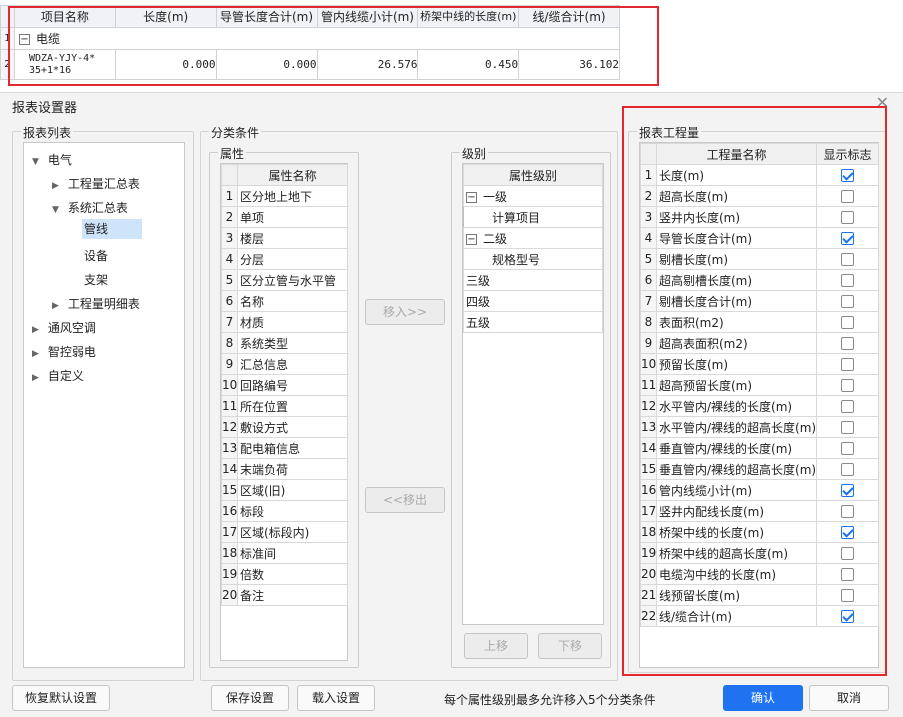 The image size is (903, 717). Describe the element at coordinates (763, 698) in the screenshot. I see `confirm-button: 确认` at that location.